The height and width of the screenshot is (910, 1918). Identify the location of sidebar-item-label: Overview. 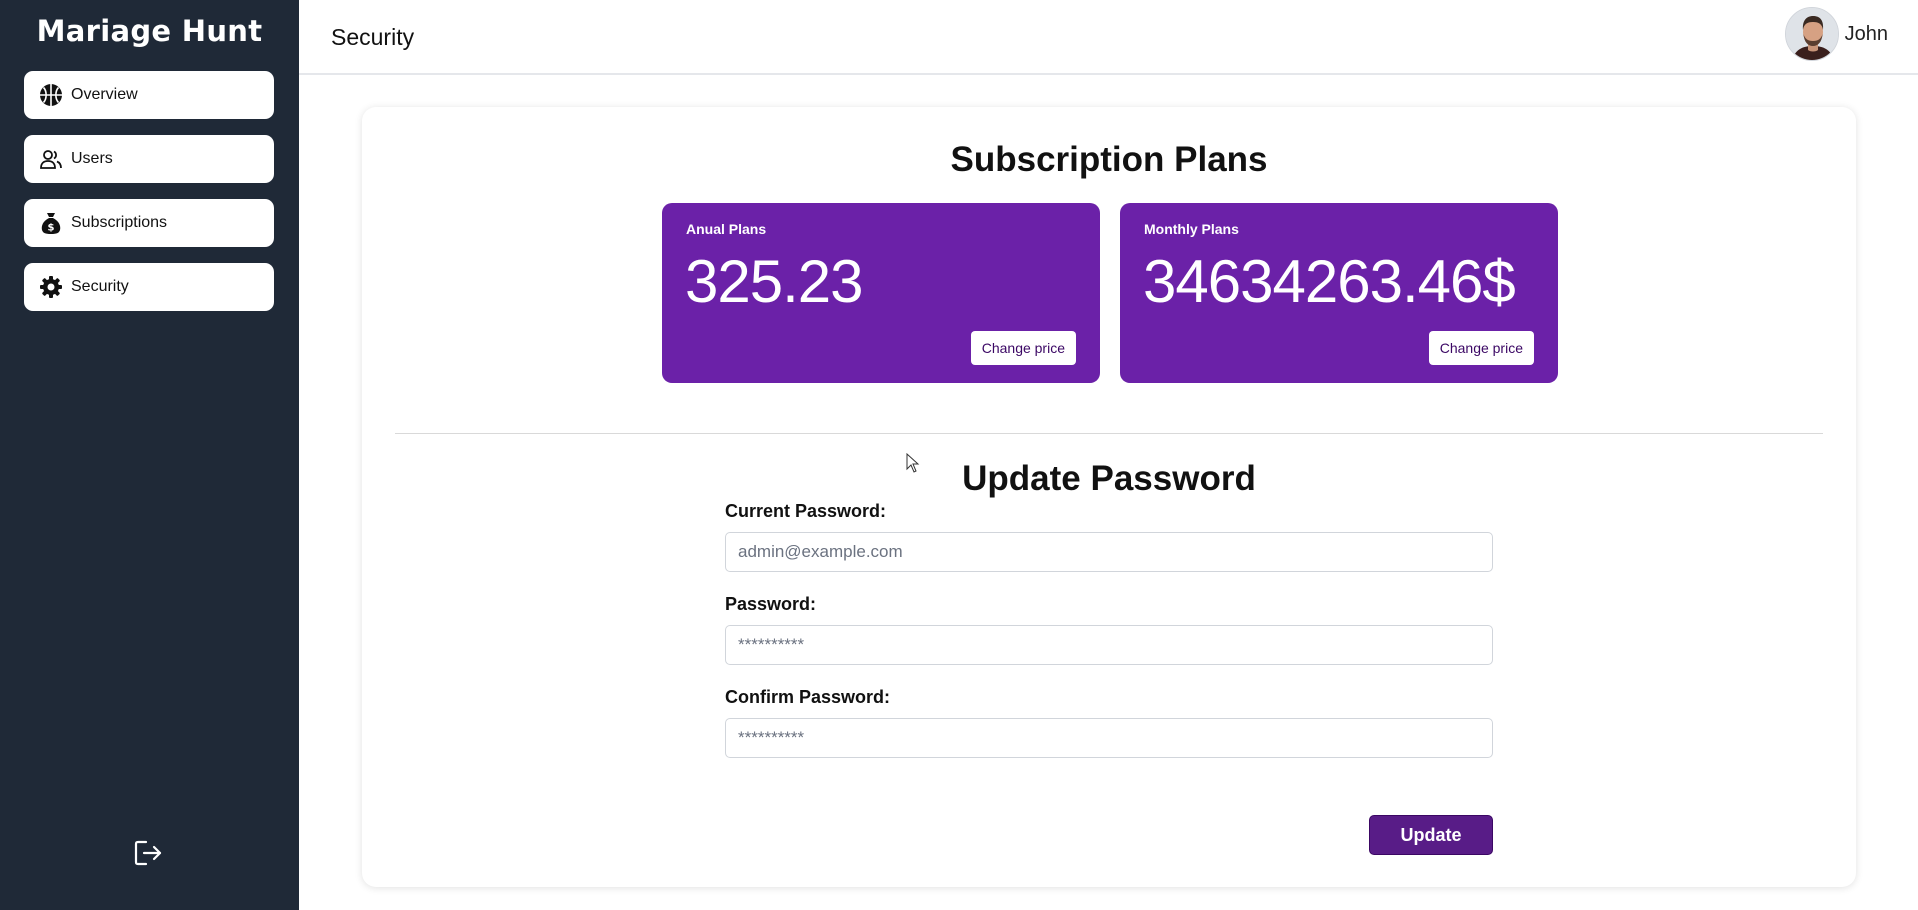
(104, 94).